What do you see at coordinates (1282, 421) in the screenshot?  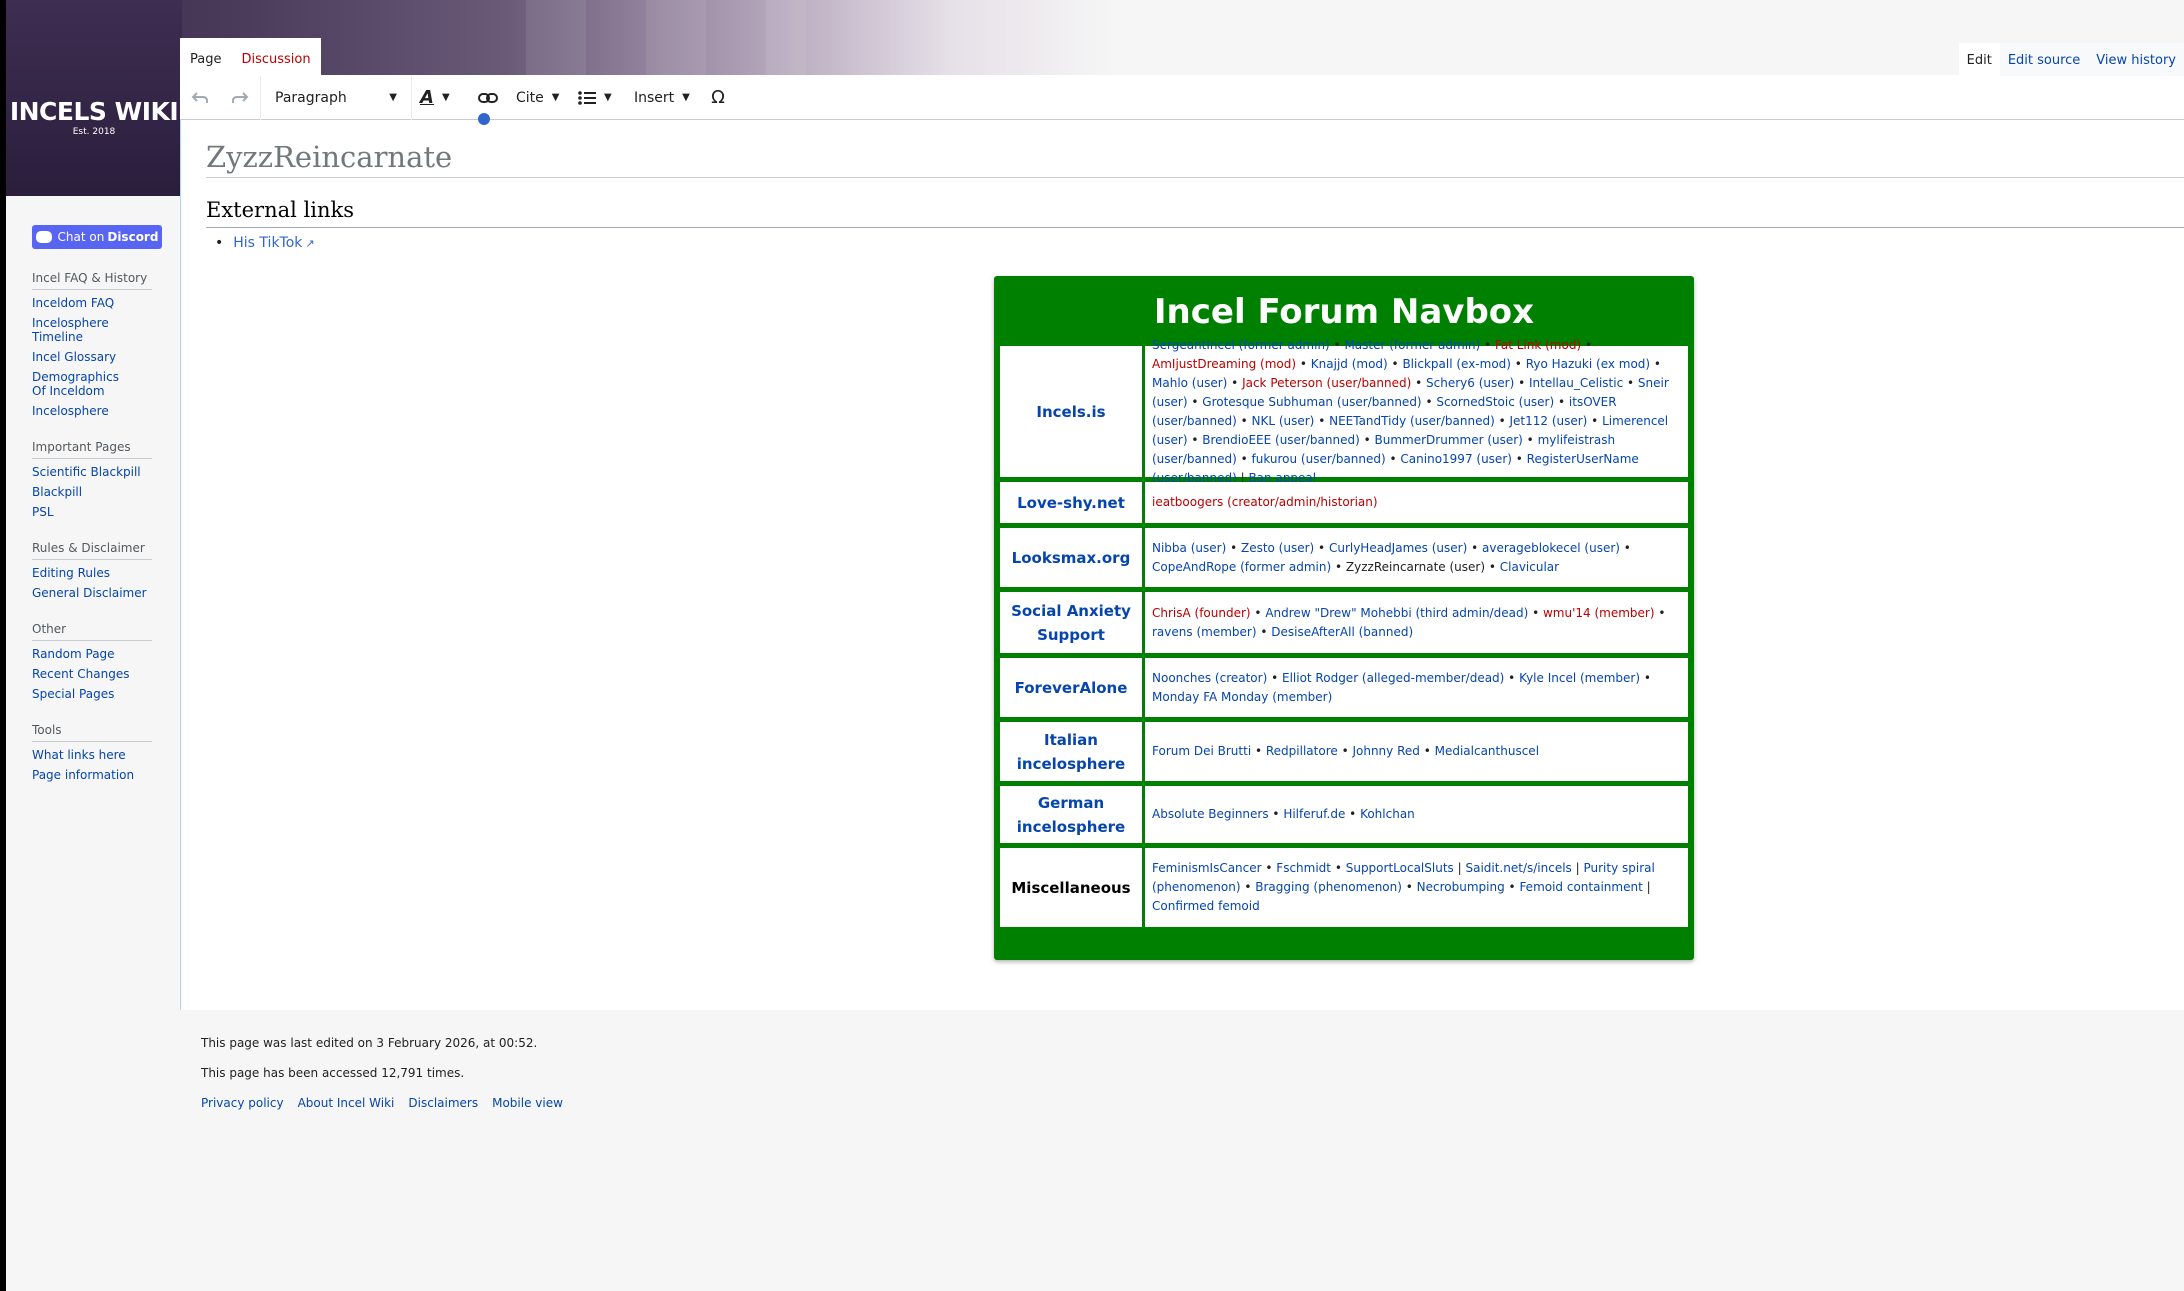 I see `navbox-link: NKL (user)` at bounding box center [1282, 421].